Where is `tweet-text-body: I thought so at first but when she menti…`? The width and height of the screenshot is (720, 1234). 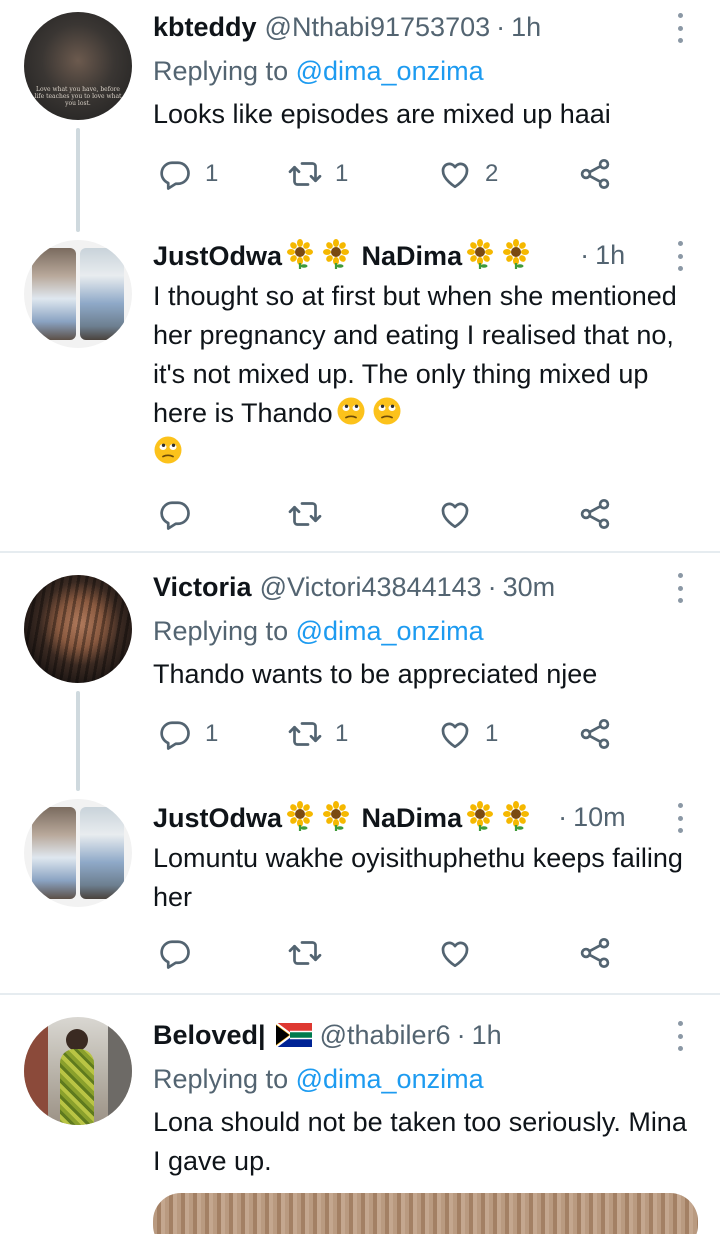 tweet-text-body: I thought so at first but when she menti… is located at coordinates (415, 354).